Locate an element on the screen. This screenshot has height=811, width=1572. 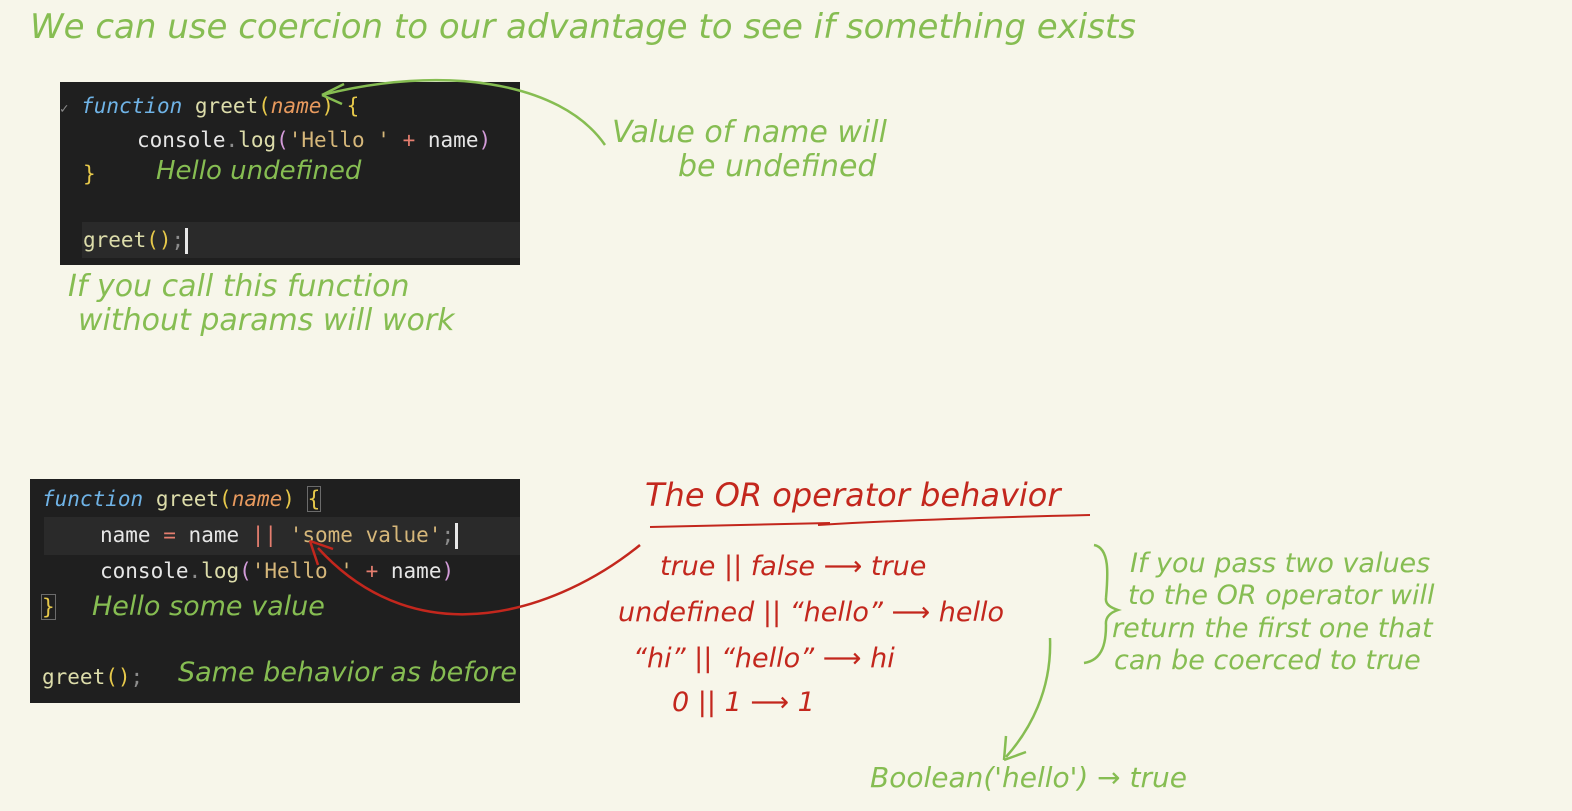
code1-line-5: greet(); is located at coordinates (136, 241).